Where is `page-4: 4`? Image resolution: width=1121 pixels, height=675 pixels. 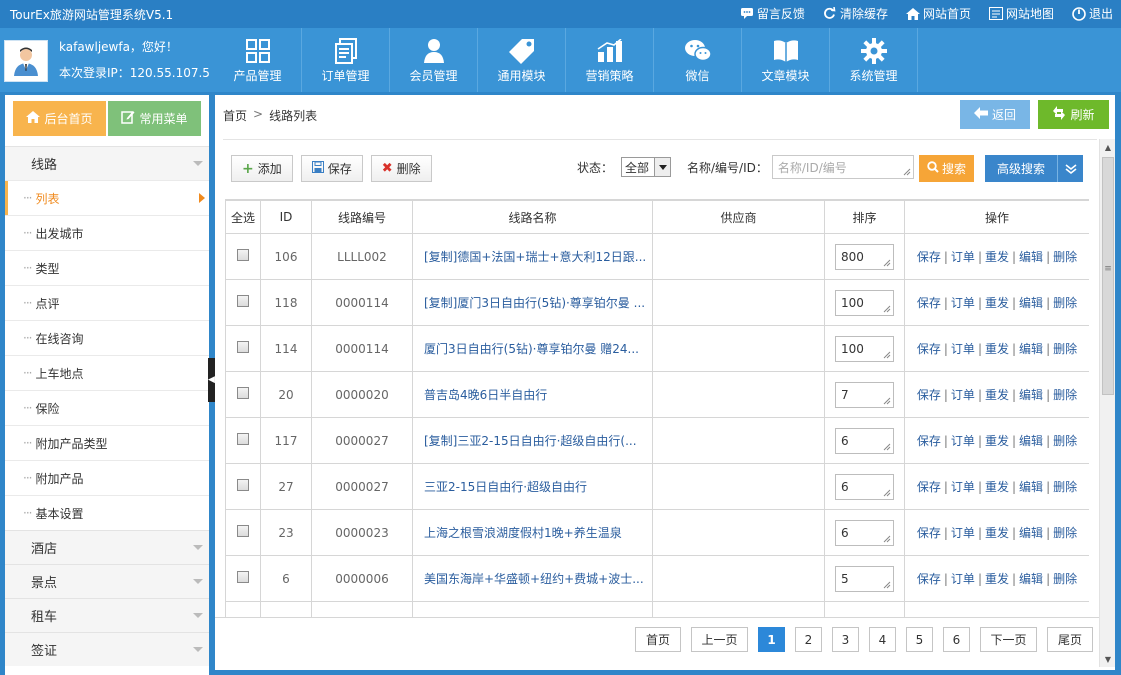
page-4: 4 is located at coordinates (882, 639).